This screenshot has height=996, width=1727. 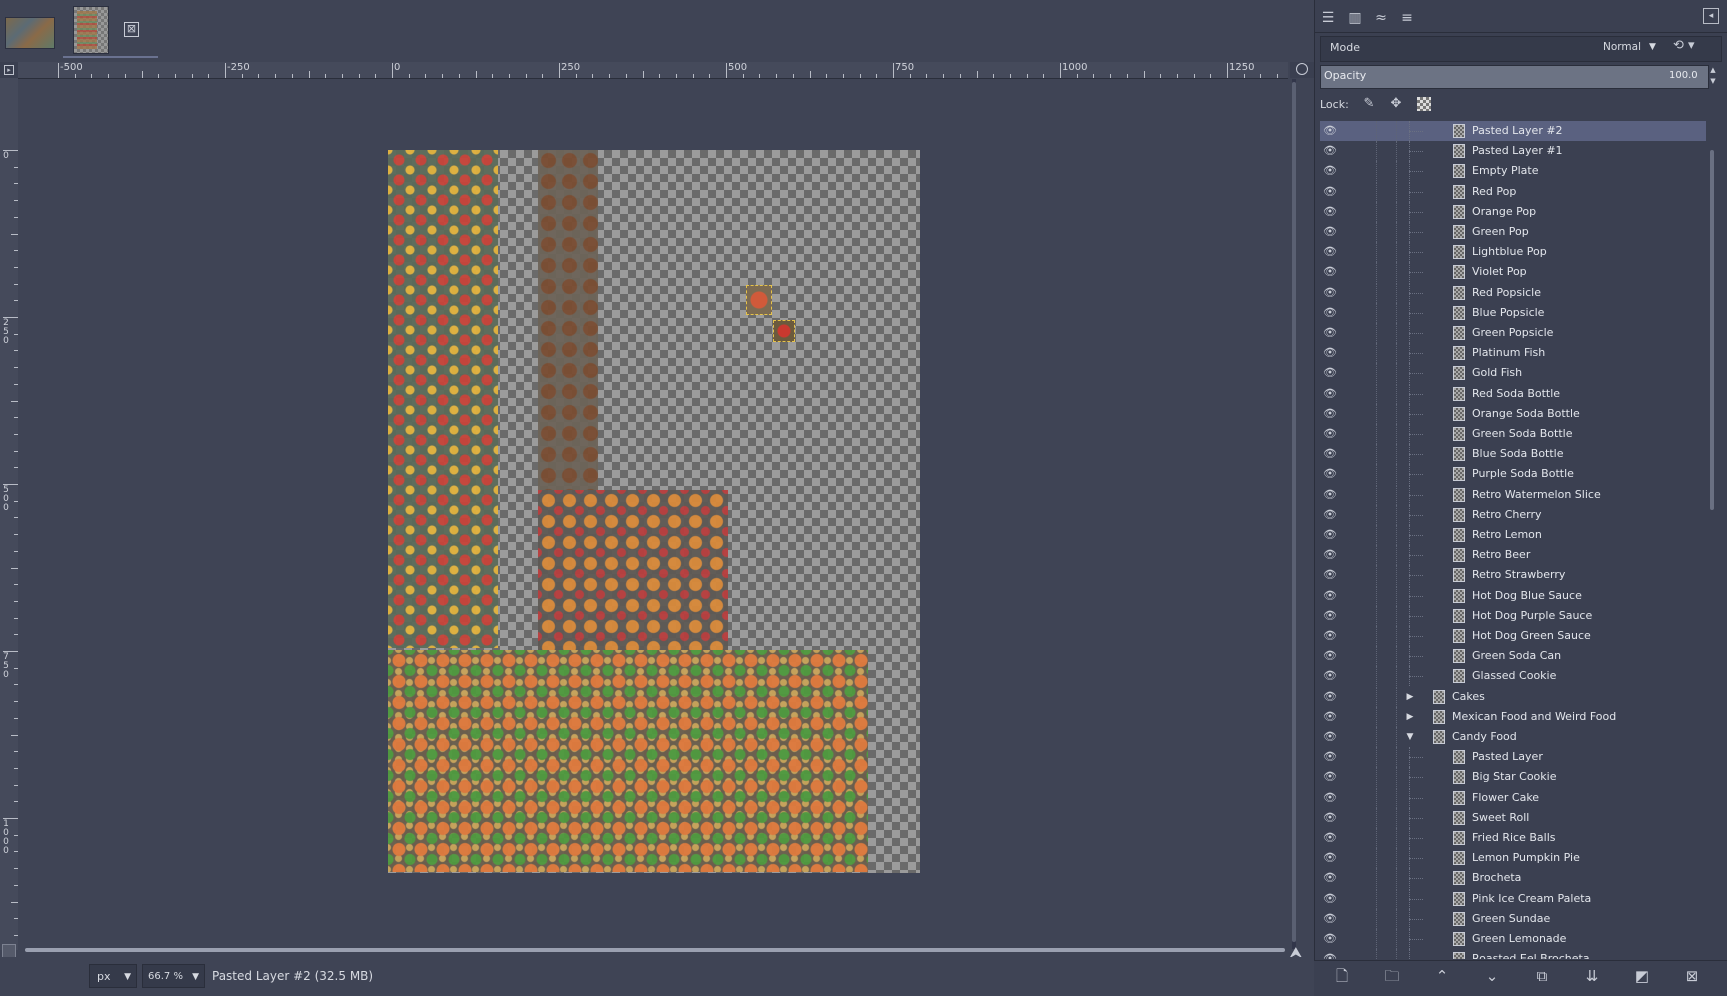 What do you see at coordinates (1513, 575) in the screenshot?
I see `layer-row: 👁 Retro Strawberry` at bounding box center [1513, 575].